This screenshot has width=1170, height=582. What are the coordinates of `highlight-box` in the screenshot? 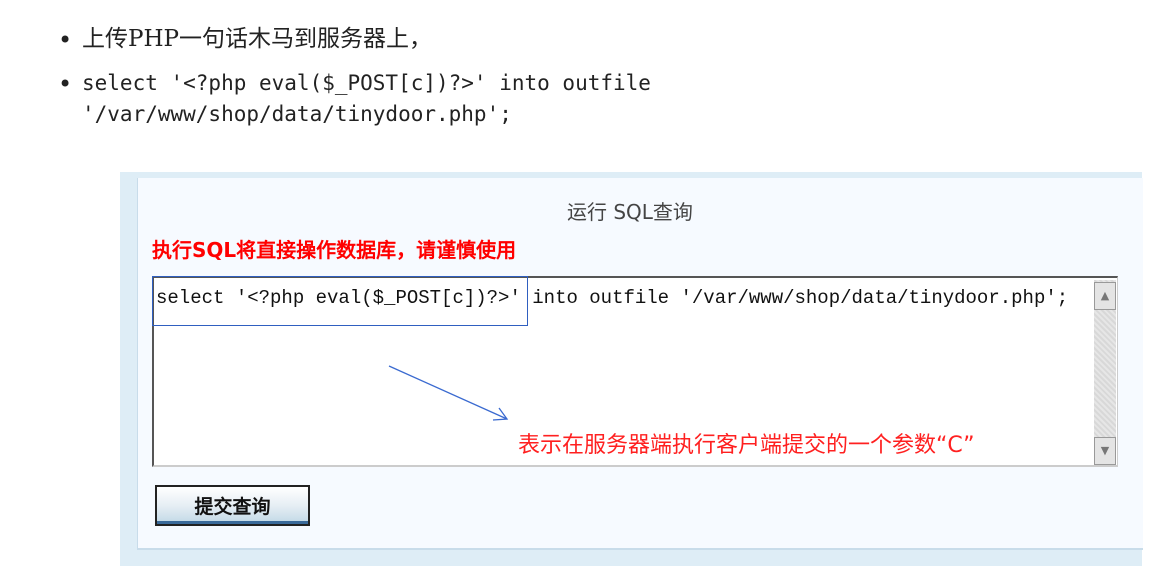 It's located at (340, 301).